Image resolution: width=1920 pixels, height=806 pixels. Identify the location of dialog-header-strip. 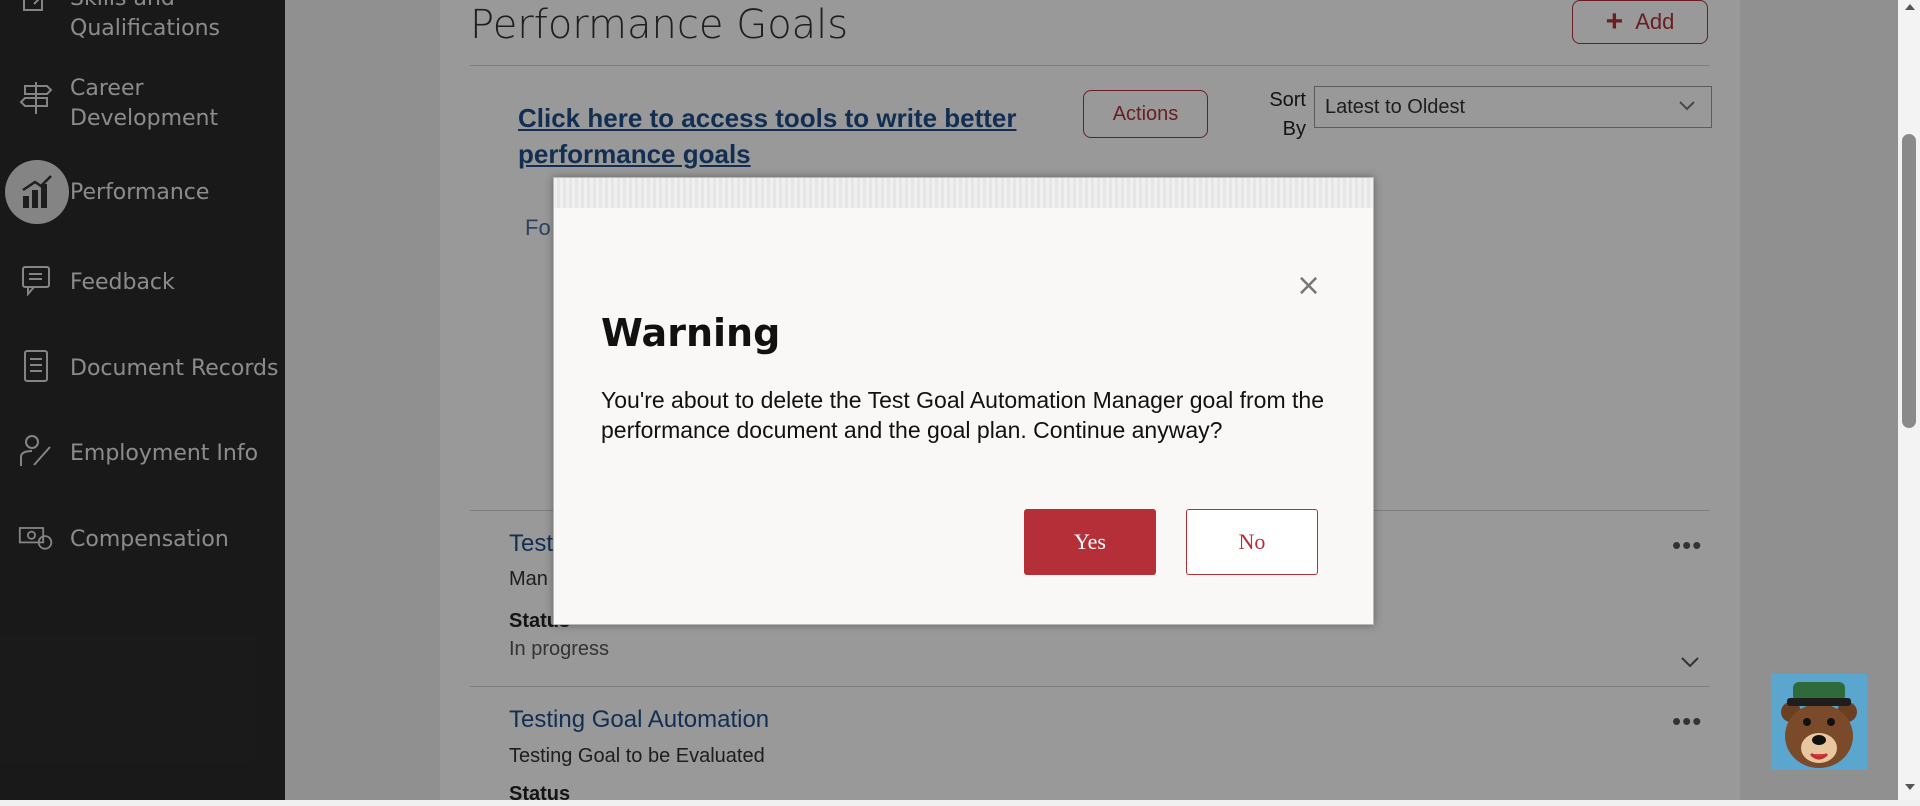
(963, 193).